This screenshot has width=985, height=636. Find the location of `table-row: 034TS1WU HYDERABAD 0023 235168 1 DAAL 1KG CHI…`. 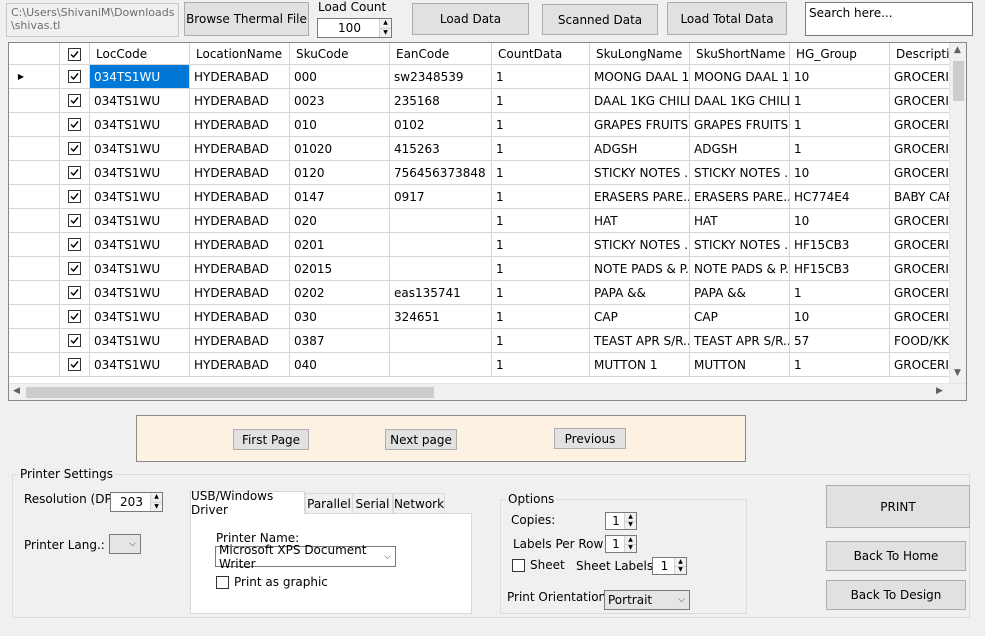

table-row: 034TS1WU HYDERABAD 0023 235168 1 DAAL 1KG CHI… is located at coordinates (479, 101).